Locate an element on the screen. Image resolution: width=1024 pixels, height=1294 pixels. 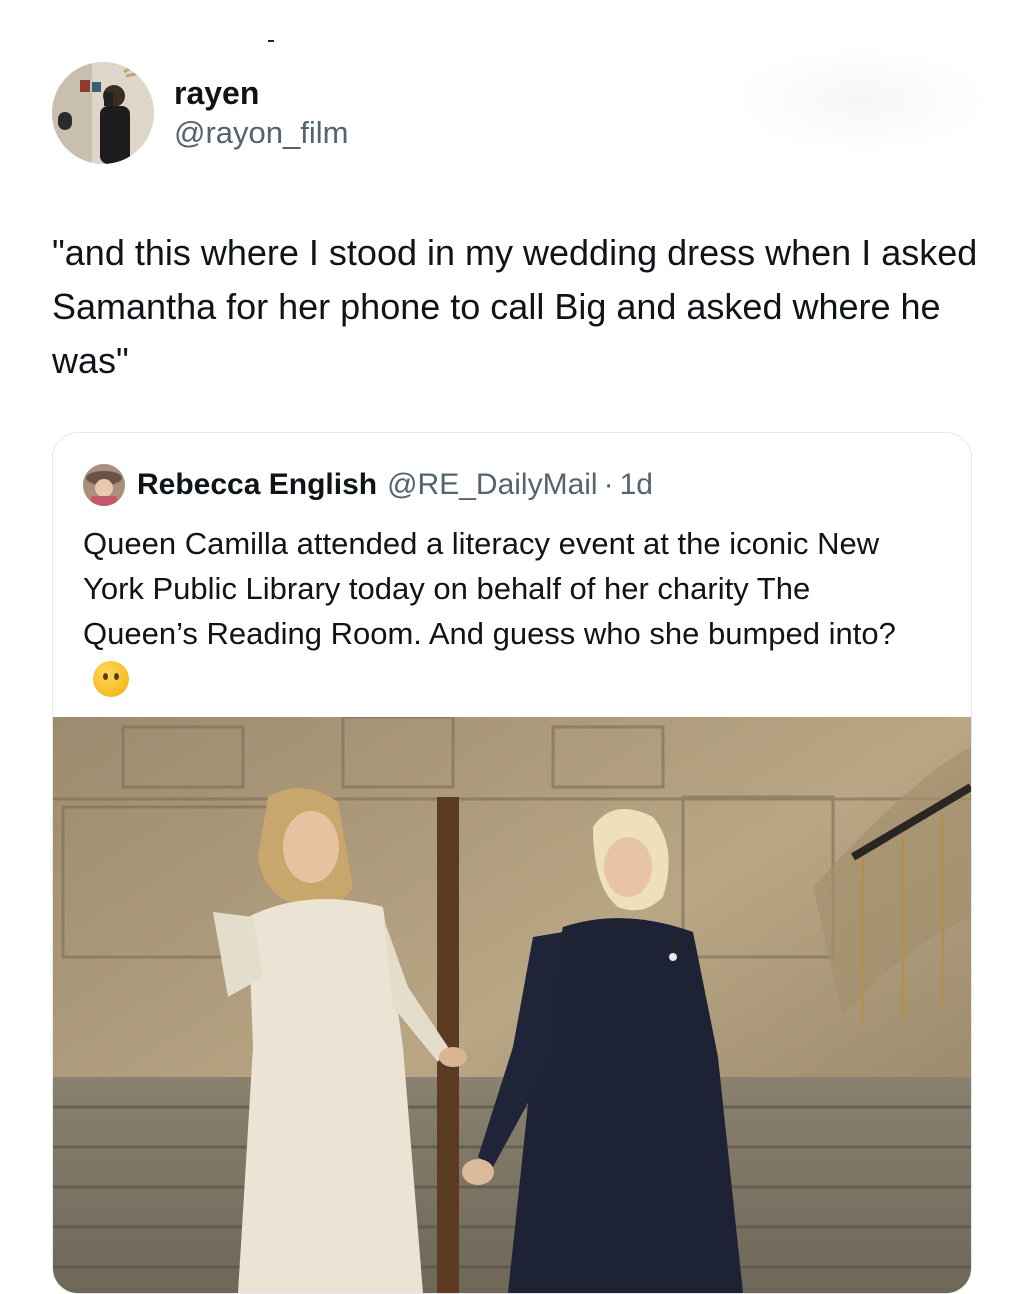
tweet-header: rayen @rayon_film is located at coordinates (200, 113).